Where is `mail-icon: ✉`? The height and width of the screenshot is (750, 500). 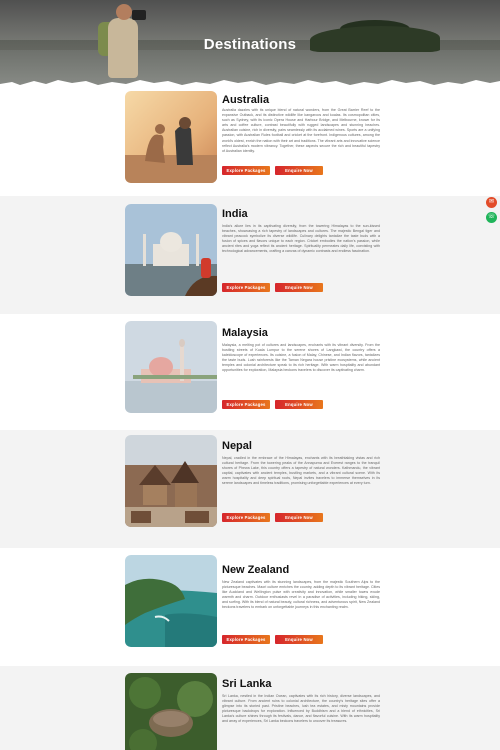
mail-icon: ✉ is located at coordinates (491, 202).